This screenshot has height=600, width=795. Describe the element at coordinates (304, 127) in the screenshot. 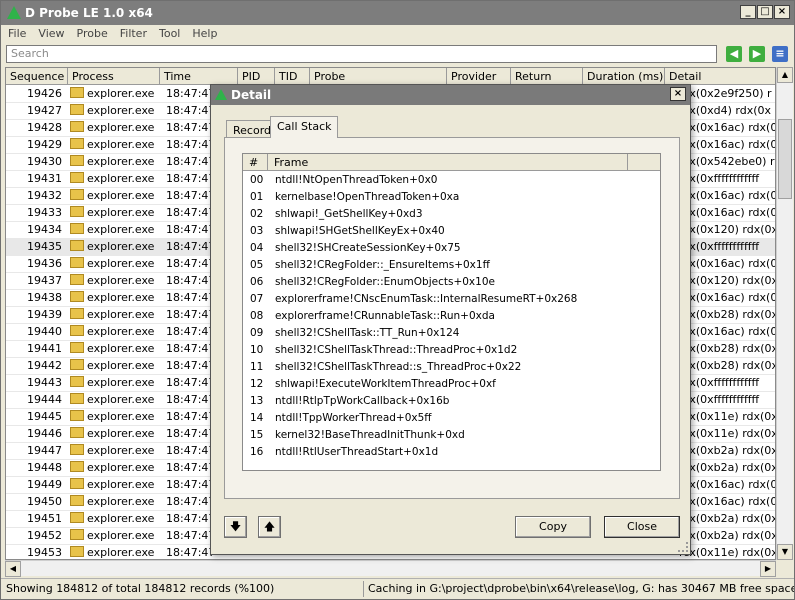

I see `tab-call-stack: Call Stack` at that location.